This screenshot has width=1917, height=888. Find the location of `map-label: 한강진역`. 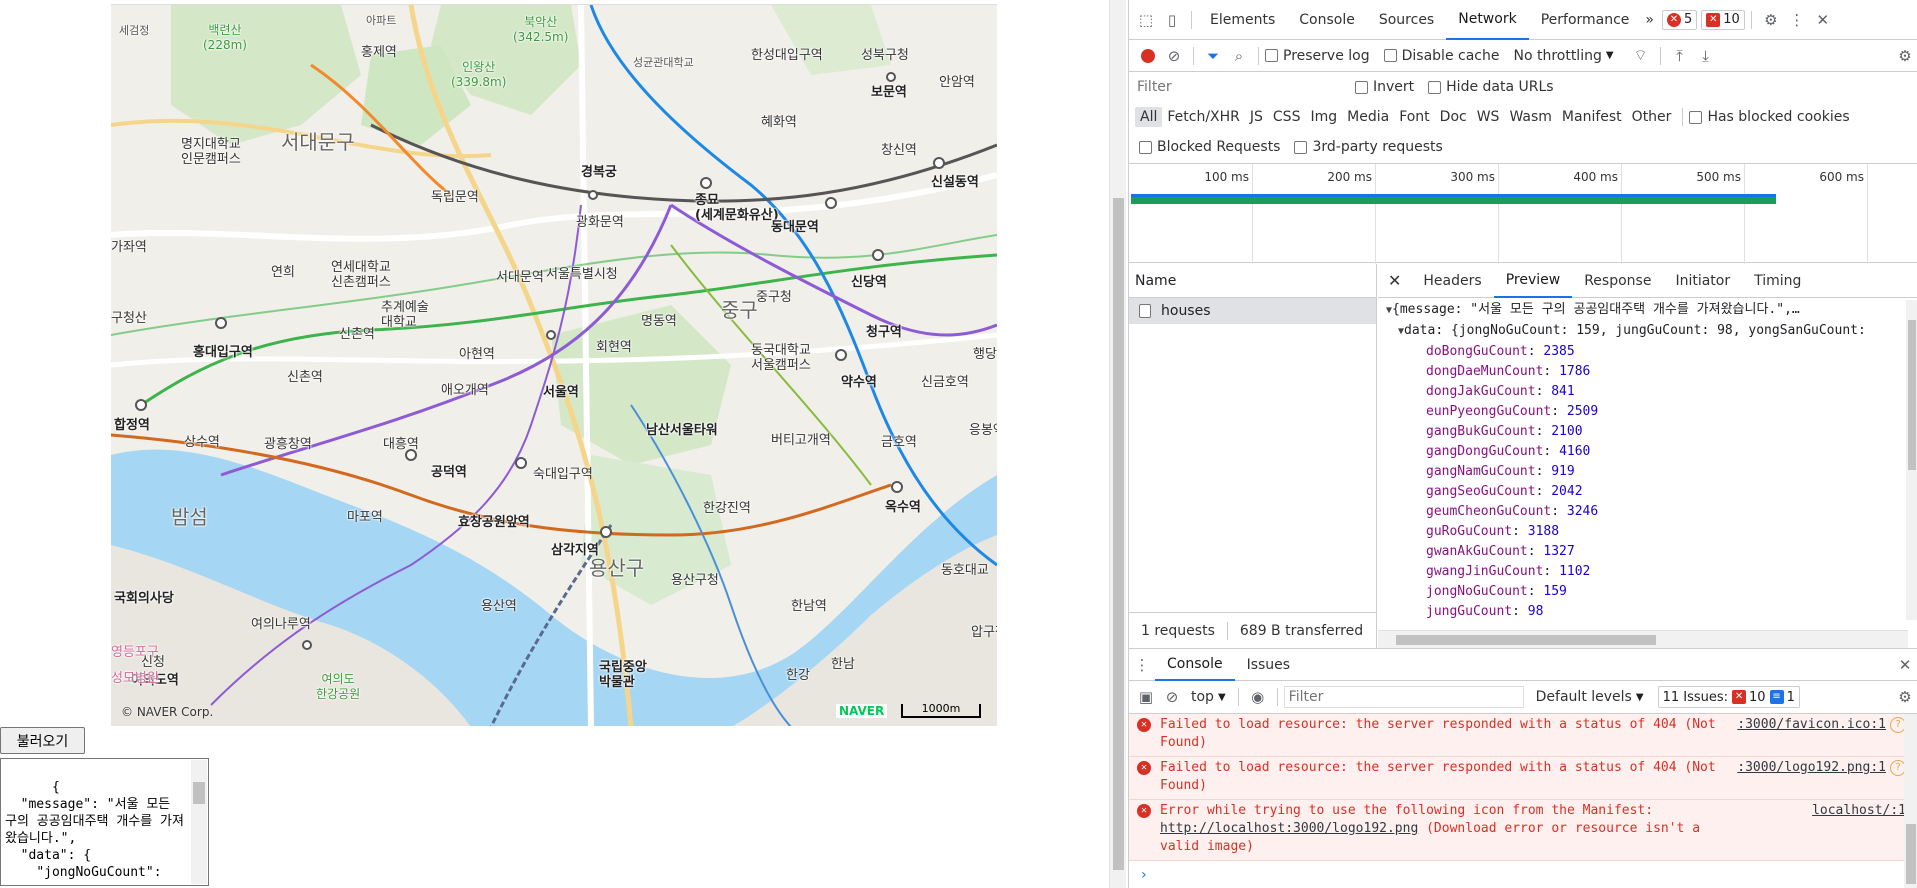

map-label: 한강진역 is located at coordinates (727, 508).